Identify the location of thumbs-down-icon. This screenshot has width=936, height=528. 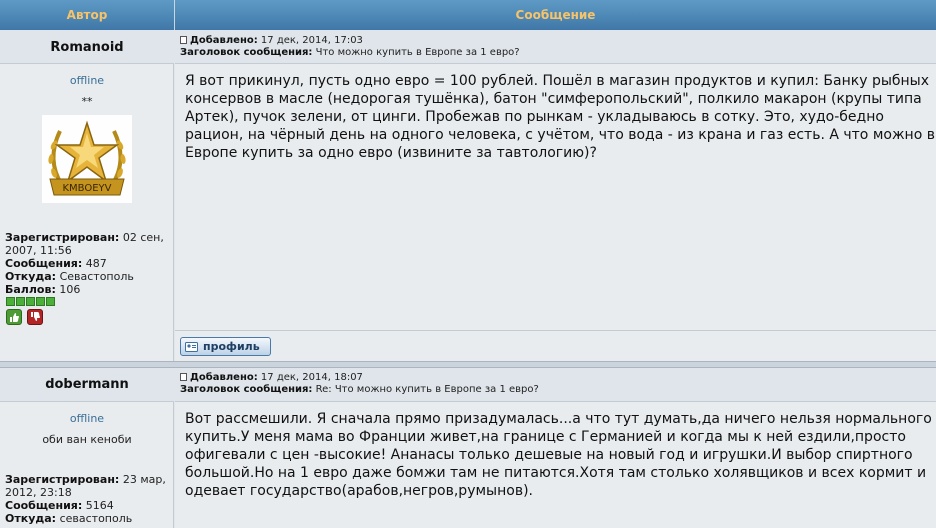
(35, 317).